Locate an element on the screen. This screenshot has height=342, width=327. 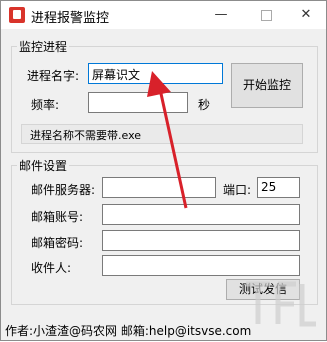
title-bar: 进程报警监控 — ✕ is located at coordinates (163, 15).